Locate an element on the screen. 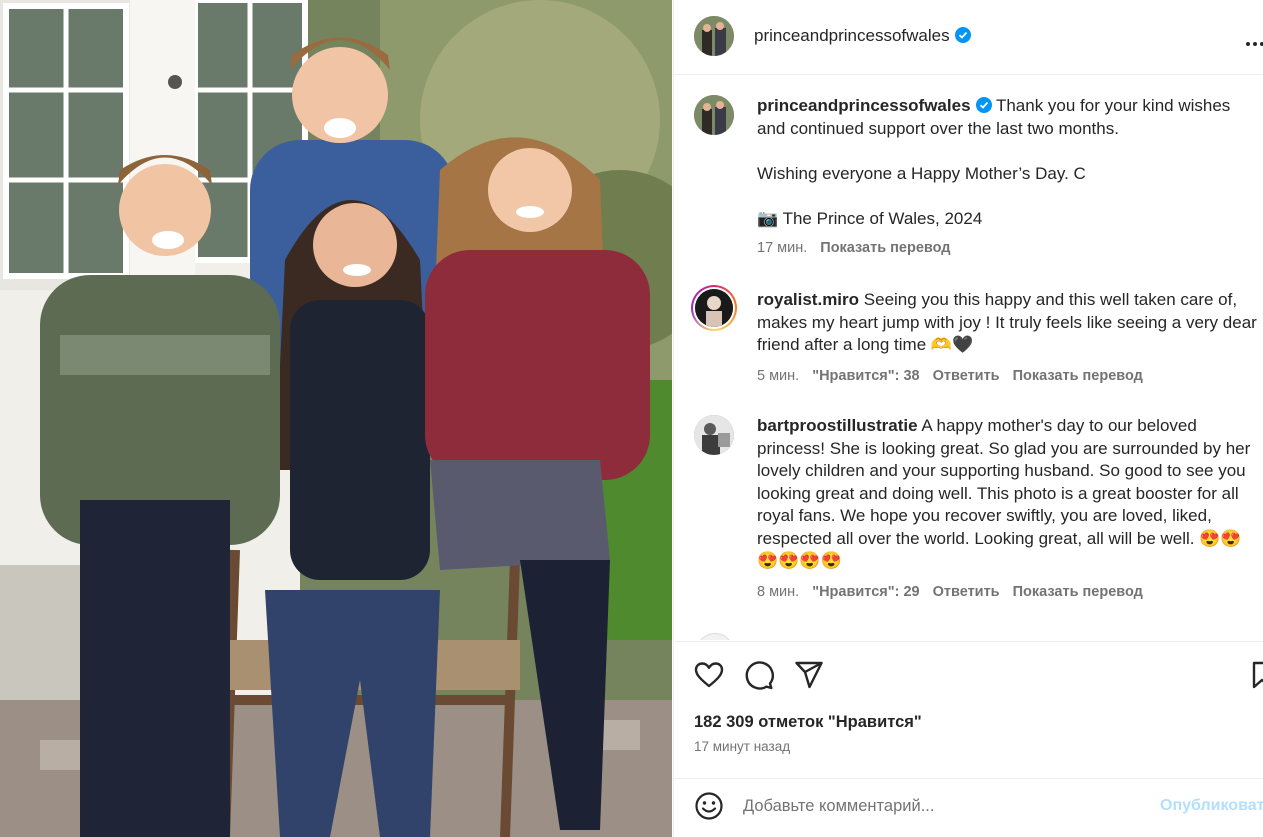  caption-line-2: Wishing everyone a Happy Mother’s Day. C is located at coordinates (921, 173).